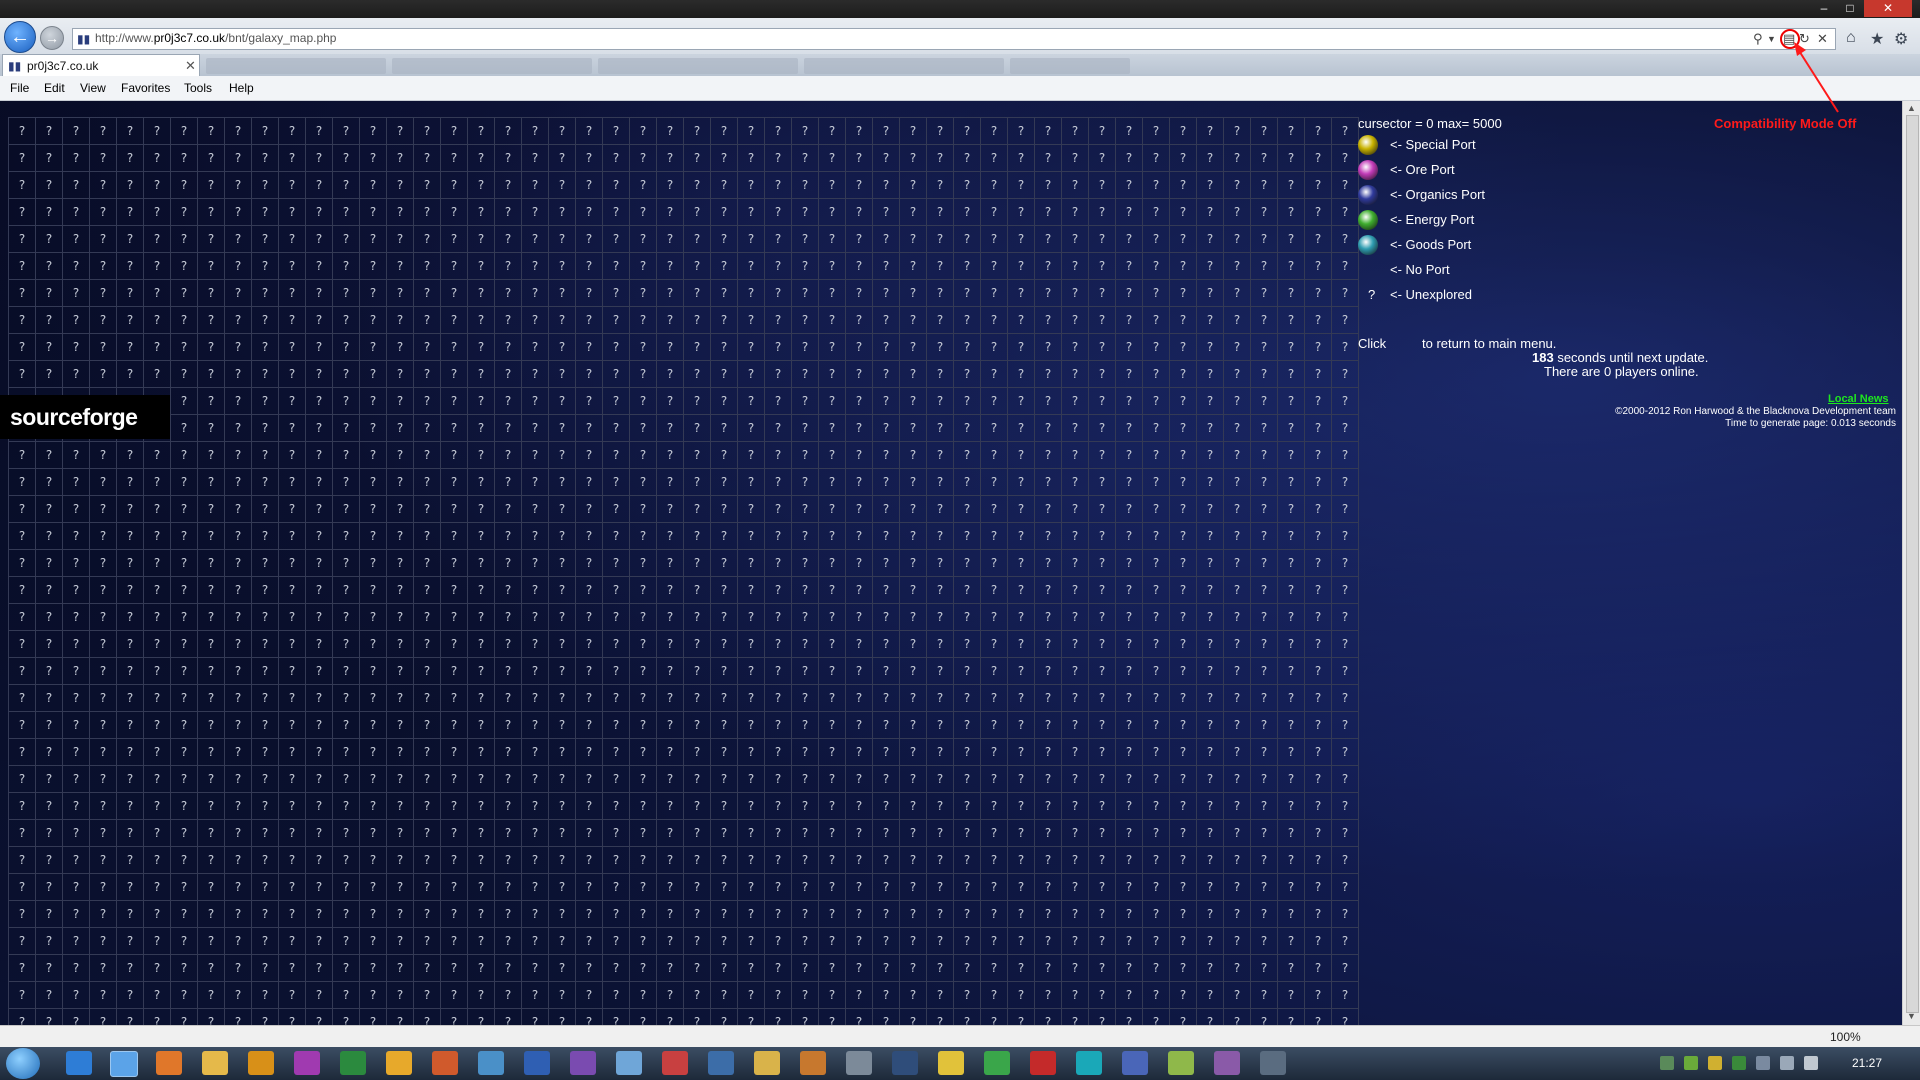 This screenshot has width=1920, height=1080. Describe the element at coordinates (1858, 399) in the screenshot. I see `local-news-link: Local News` at that location.